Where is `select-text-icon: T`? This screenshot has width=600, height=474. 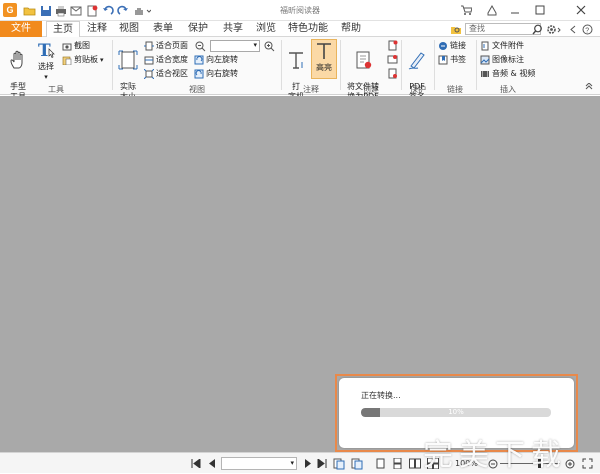 select-text-icon: T is located at coordinates (46, 50).